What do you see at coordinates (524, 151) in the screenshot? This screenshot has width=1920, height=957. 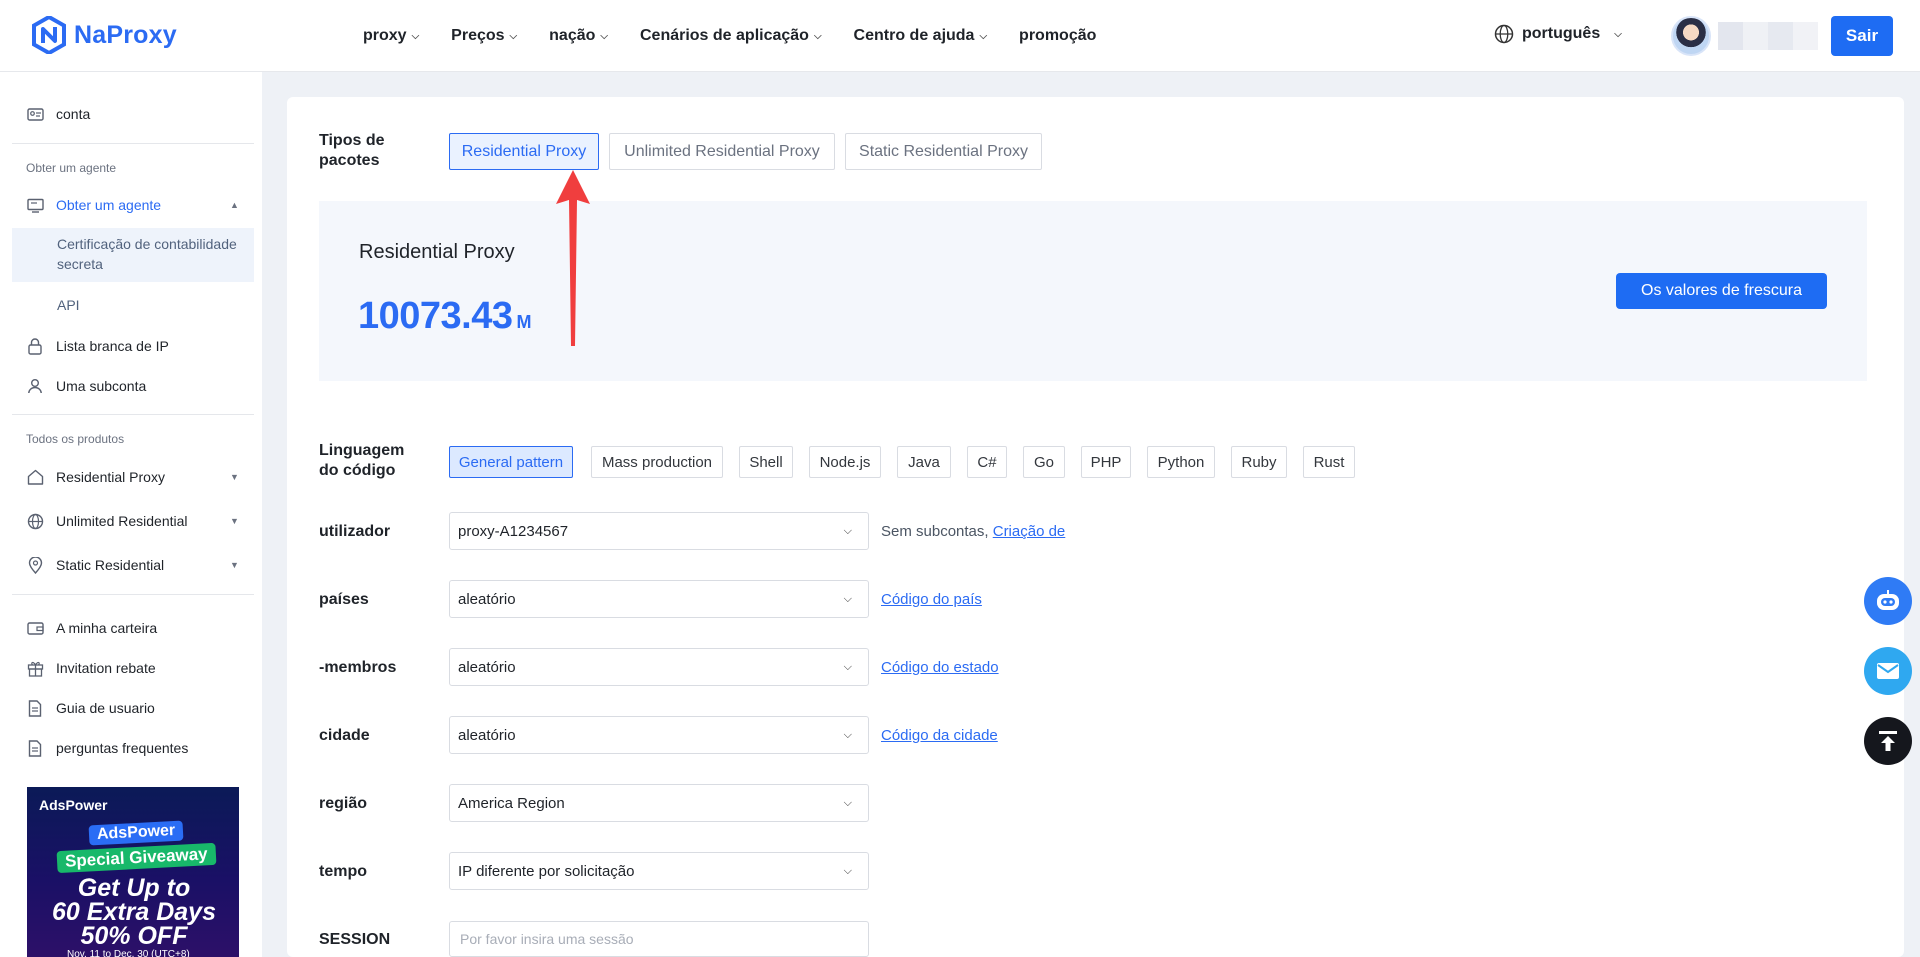 I see `package-tab-residential: Residential Proxy` at bounding box center [524, 151].